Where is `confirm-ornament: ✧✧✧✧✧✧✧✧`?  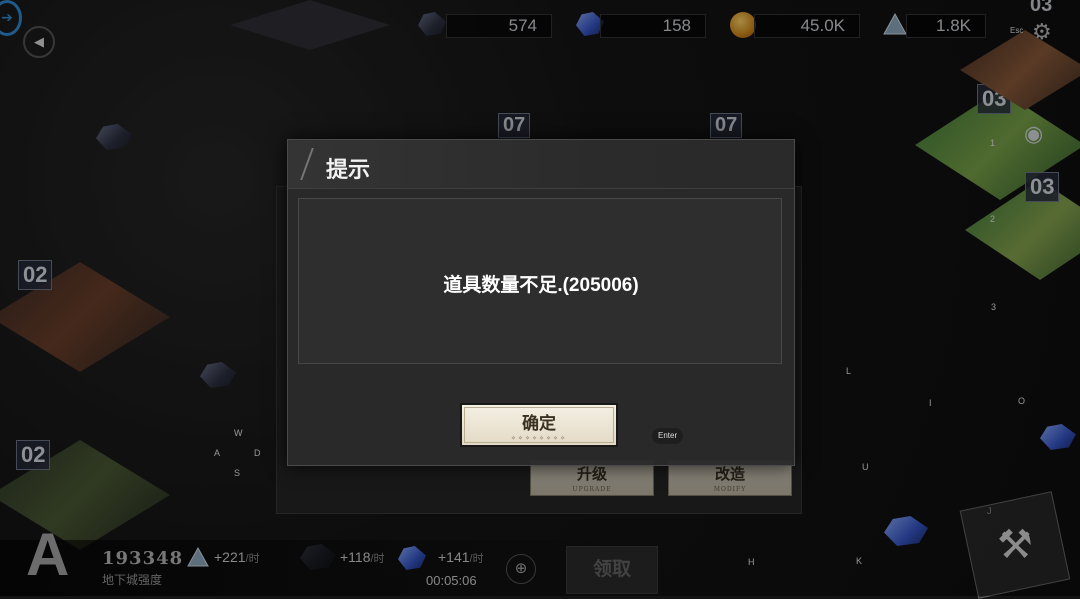 confirm-ornament: ✧✧✧✧✧✧✧✧ is located at coordinates (539, 438).